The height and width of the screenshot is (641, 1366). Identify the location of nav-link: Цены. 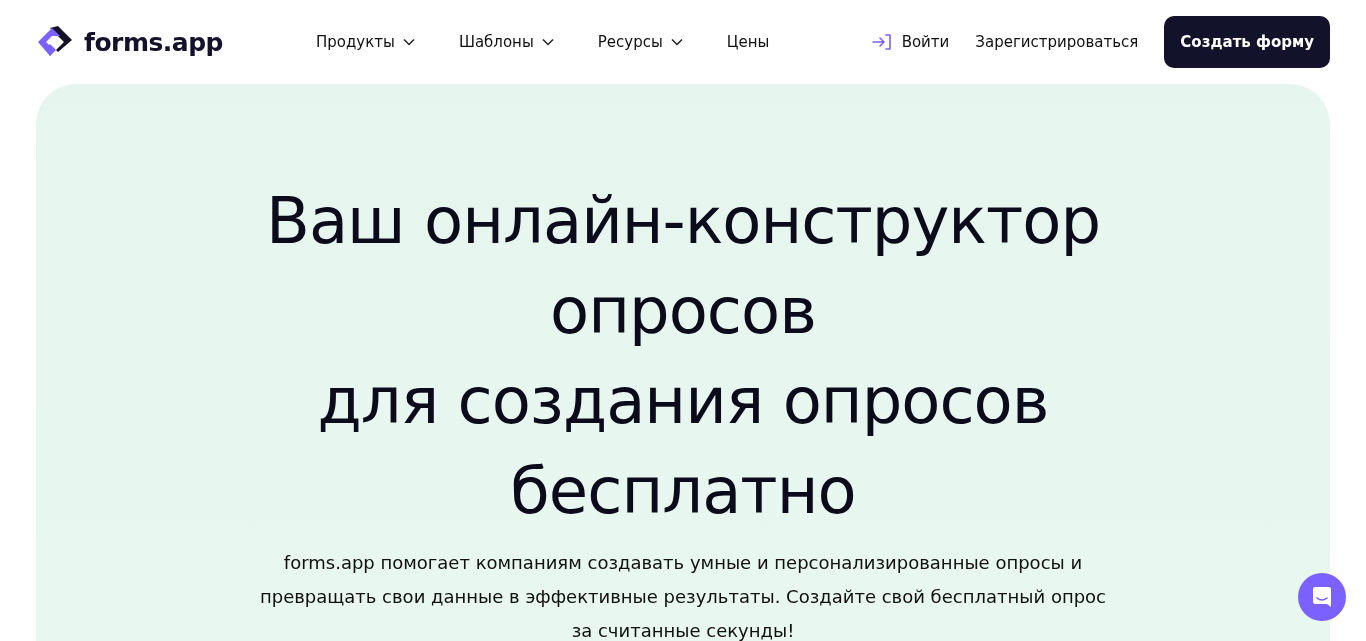
(748, 42).